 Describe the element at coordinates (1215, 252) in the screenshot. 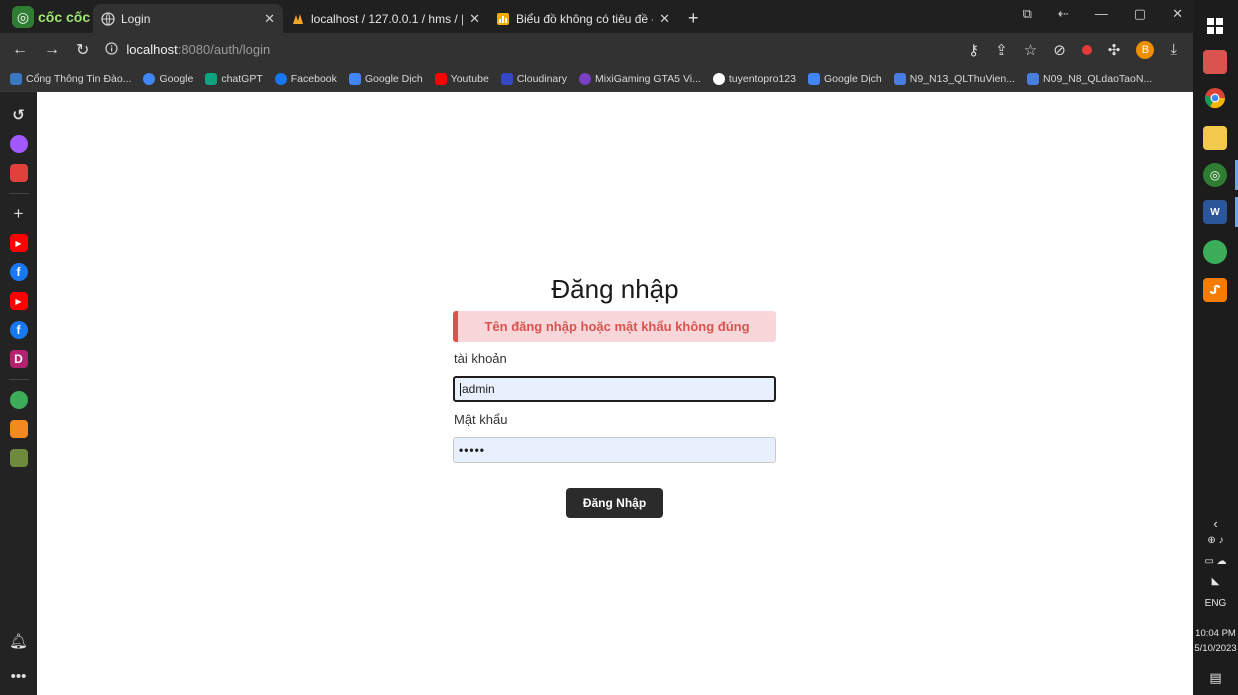

I see `game-app-icon` at that location.